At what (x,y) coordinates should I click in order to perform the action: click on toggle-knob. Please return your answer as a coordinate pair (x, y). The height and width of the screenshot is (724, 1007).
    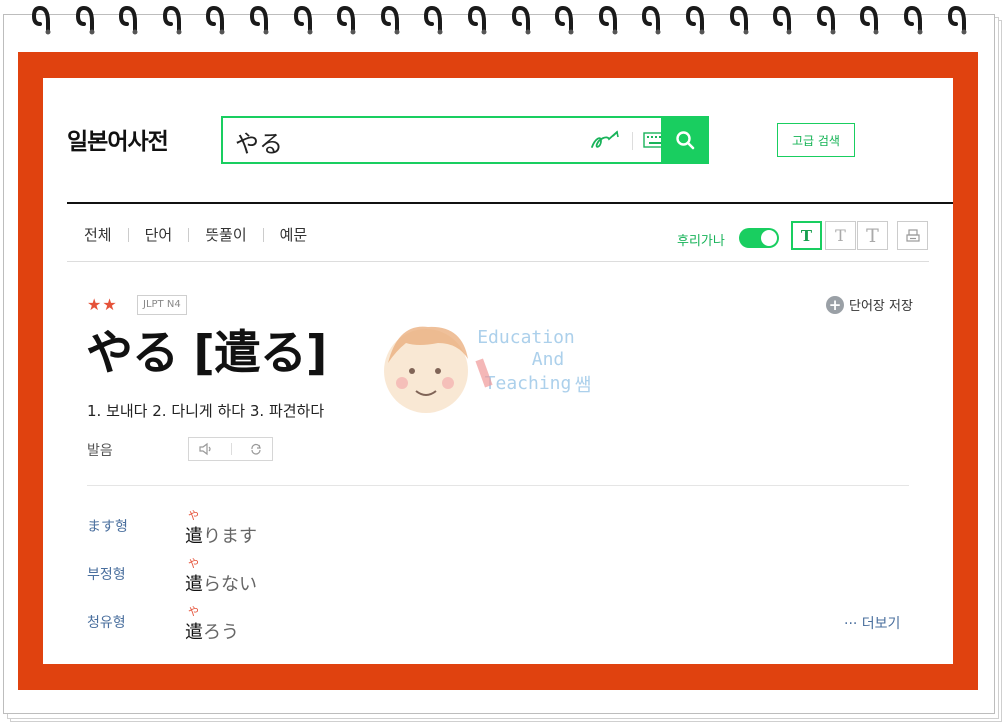
    Looking at the image, I should click on (769, 238).